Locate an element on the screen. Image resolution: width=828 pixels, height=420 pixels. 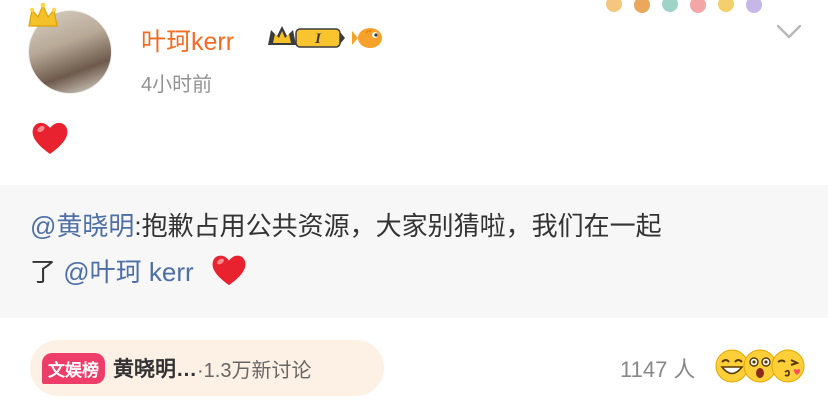
repost-body-tail: 了 is located at coordinates (43, 272).